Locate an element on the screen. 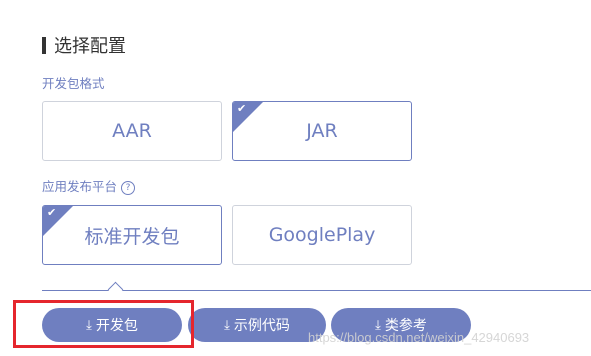 This screenshot has height=356, width=591. platform-option-standard-label: 标准开发包 is located at coordinates (132, 236).